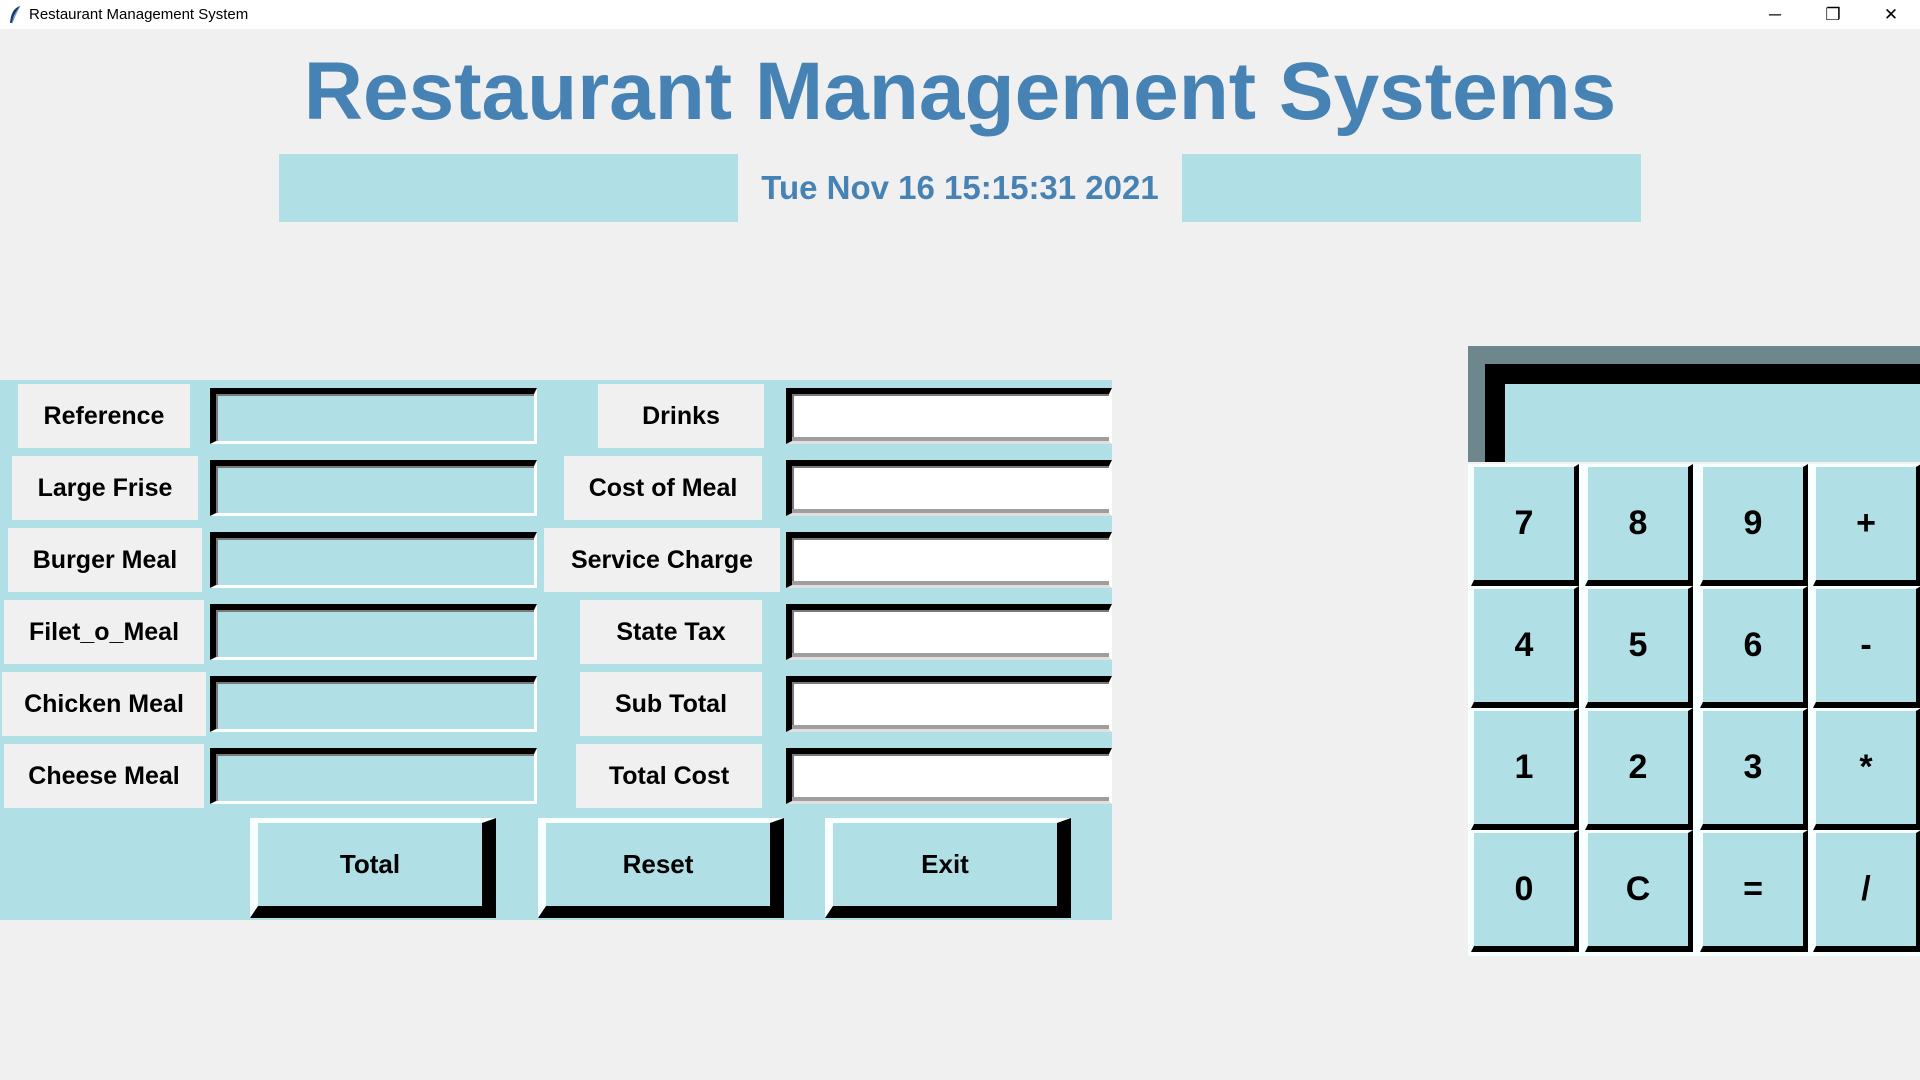 Image resolution: width=1920 pixels, height=1080 pixels. Describe the element at coordinates (949, 632) in the screenshot. I see `state-tax-field` at that location.